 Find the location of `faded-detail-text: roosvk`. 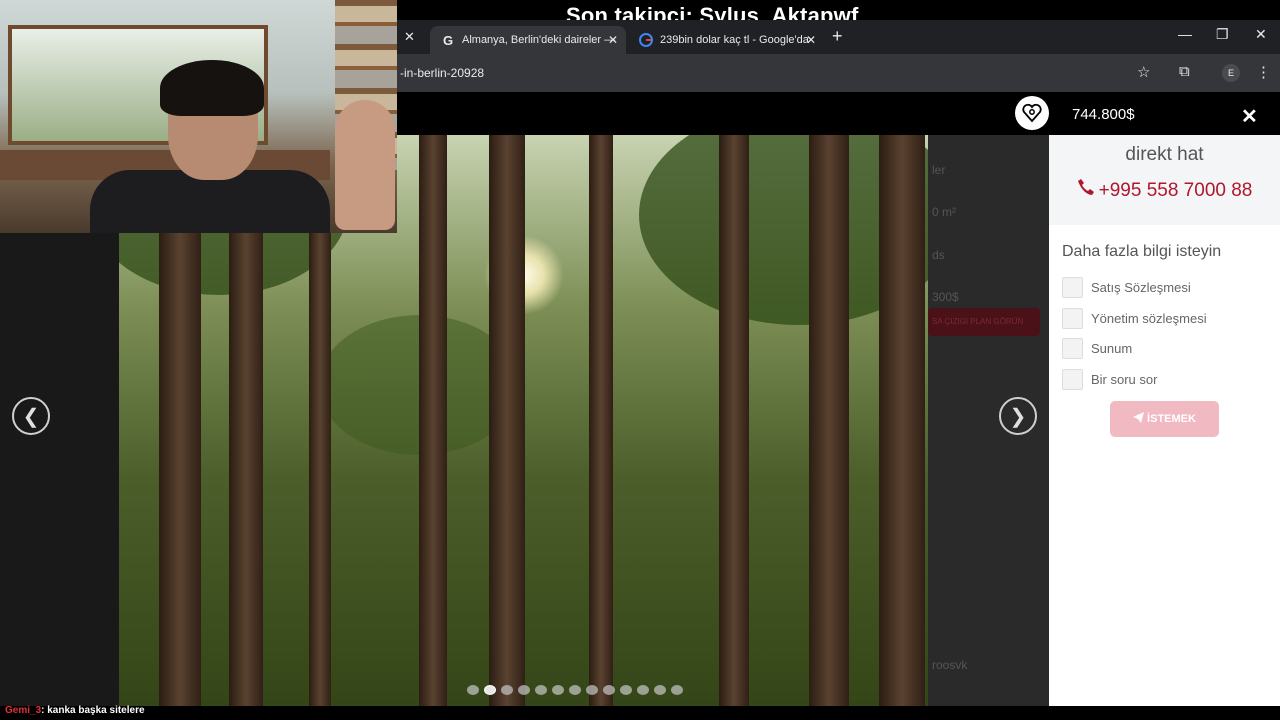

faded-detail-text: roosvk is located at coordinates (950, 665).